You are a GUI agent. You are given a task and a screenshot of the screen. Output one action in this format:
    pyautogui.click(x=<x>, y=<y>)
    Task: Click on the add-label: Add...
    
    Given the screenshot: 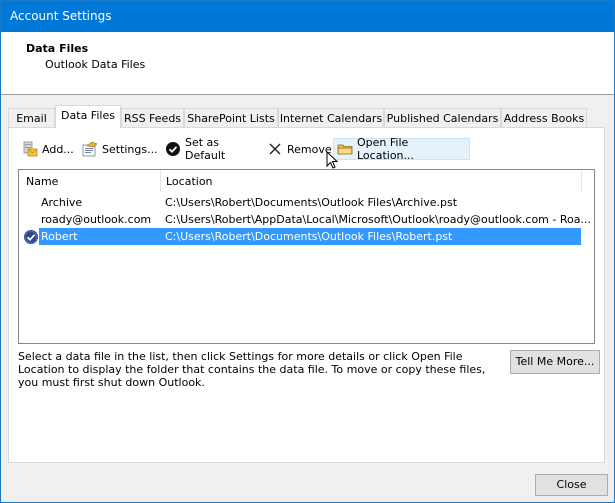 What is the action you would take?
    pyautogui.click(x=58, y=149)
    